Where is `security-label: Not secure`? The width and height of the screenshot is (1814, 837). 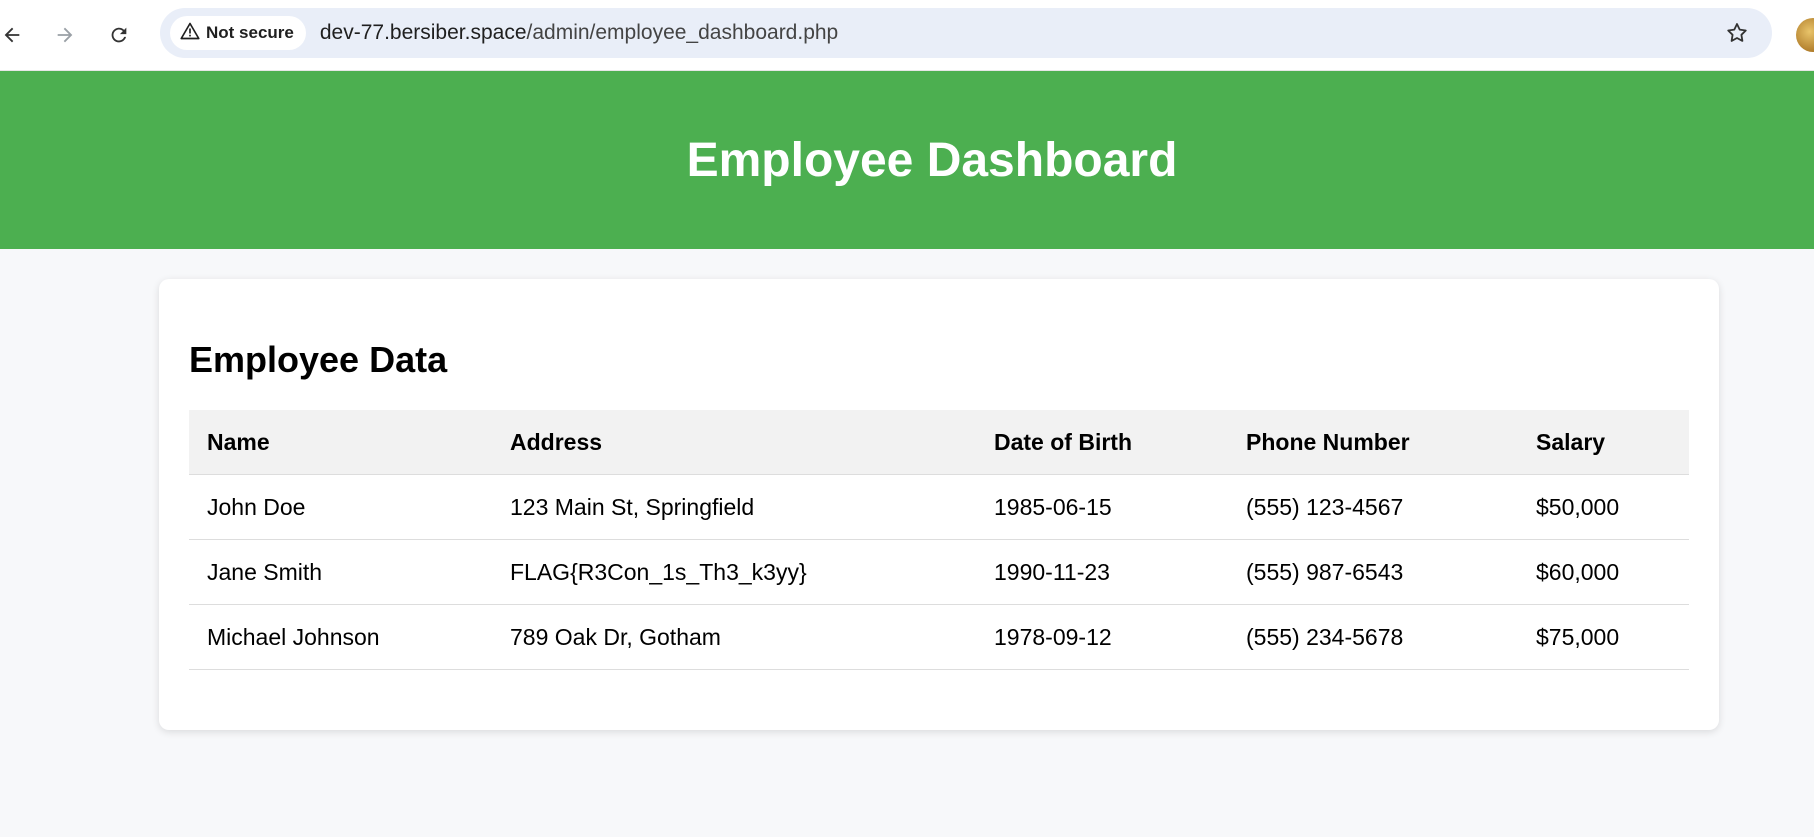
security-label: Not secure is located at coordinates (250, 32).